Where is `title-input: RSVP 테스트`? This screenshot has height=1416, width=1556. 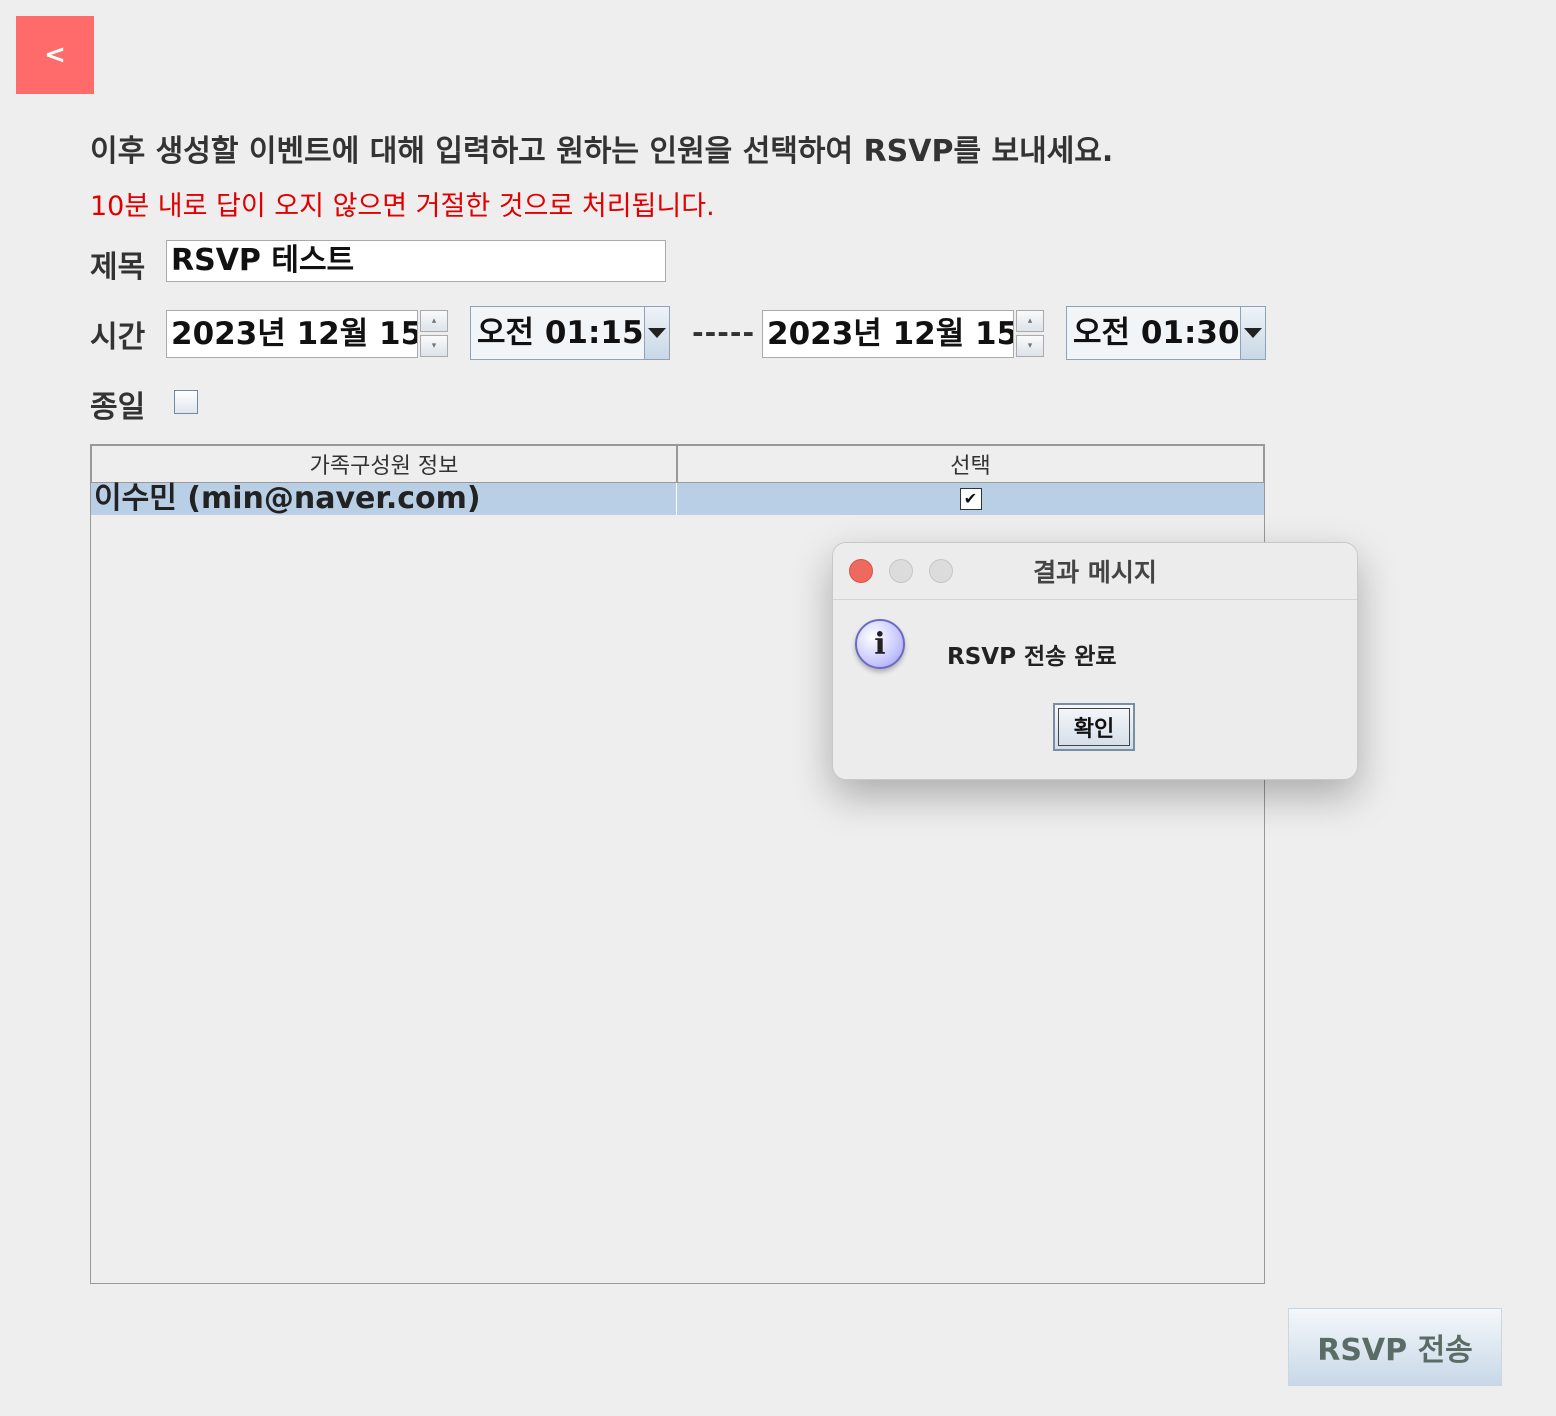 title-input: RSVP 테스트 is located at coordinates (416, 261).